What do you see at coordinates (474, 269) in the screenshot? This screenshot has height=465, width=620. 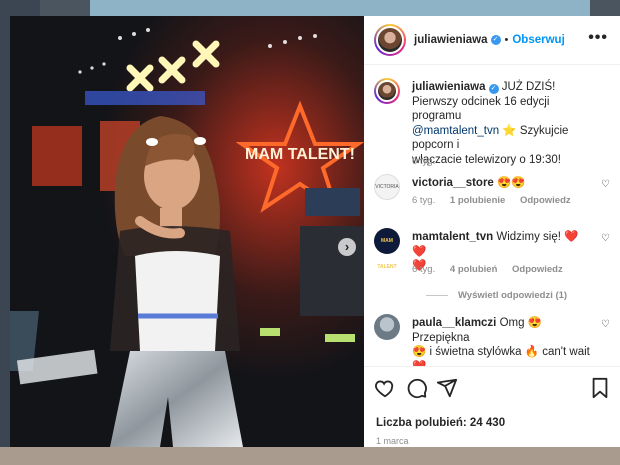 I see `comment-likes: 4 polubień` at bounding box center [474, 269].